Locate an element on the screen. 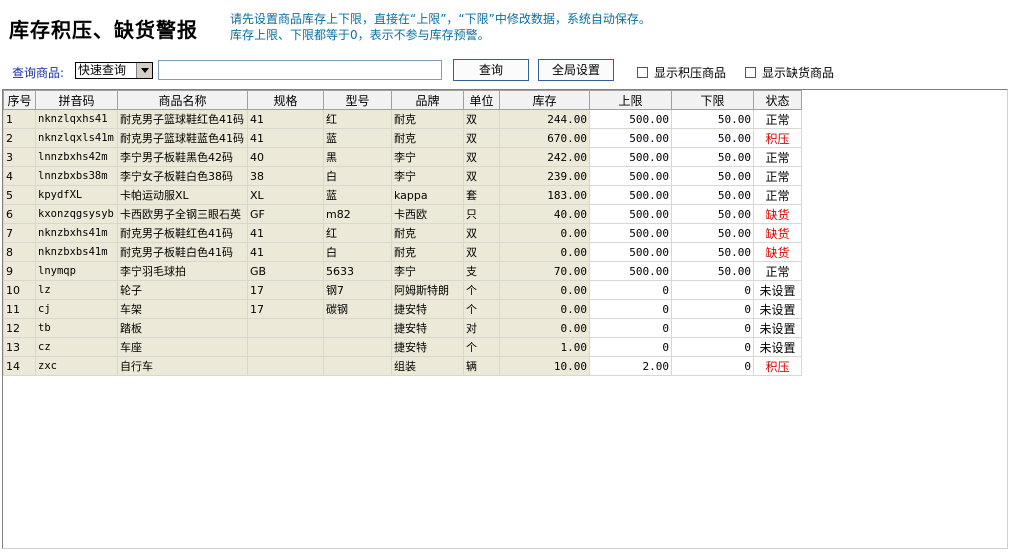 The height and width of the screenshot is (553, 1010). cell-brand: 耐克 is located at coordinates (427, 252).